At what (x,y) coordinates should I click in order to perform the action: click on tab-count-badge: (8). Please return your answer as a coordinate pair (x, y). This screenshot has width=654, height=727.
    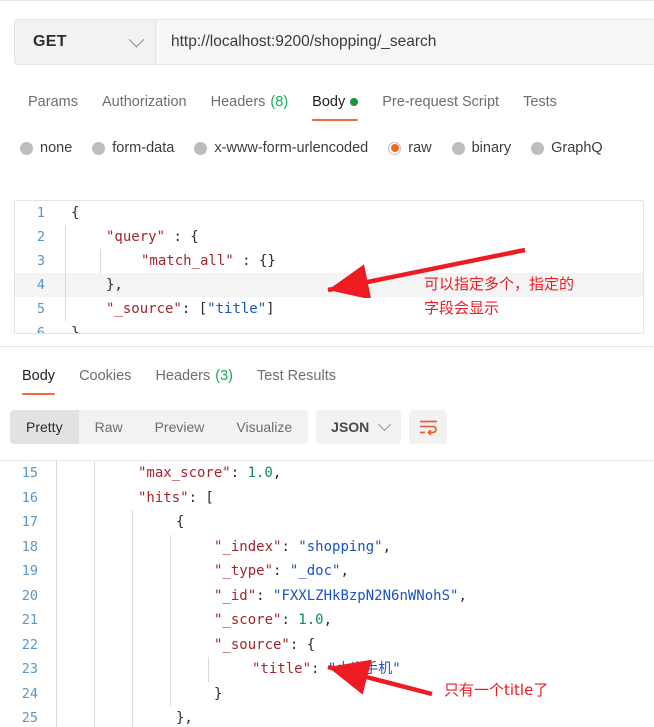
    Looking at the image, I should click on (279, 102).